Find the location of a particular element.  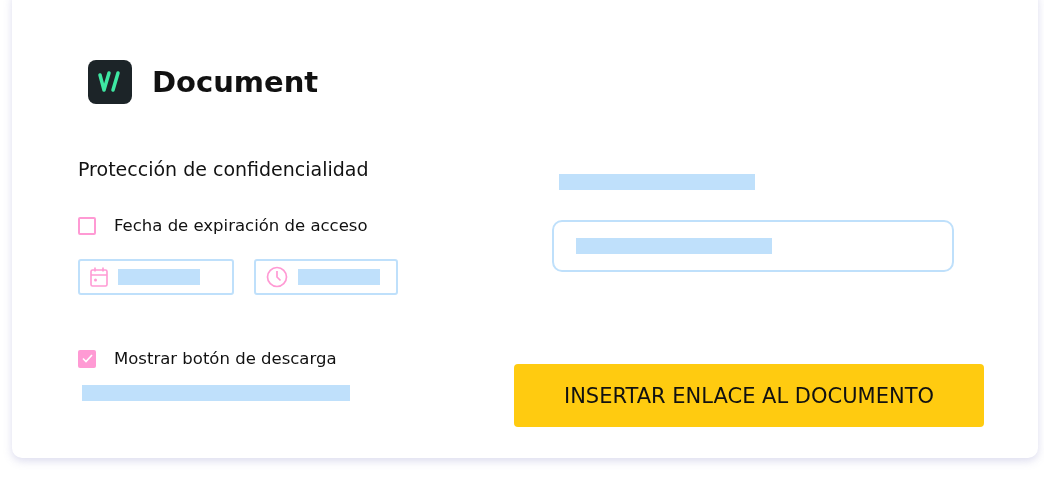

calendar-icon is located at coordinates (99, 277).